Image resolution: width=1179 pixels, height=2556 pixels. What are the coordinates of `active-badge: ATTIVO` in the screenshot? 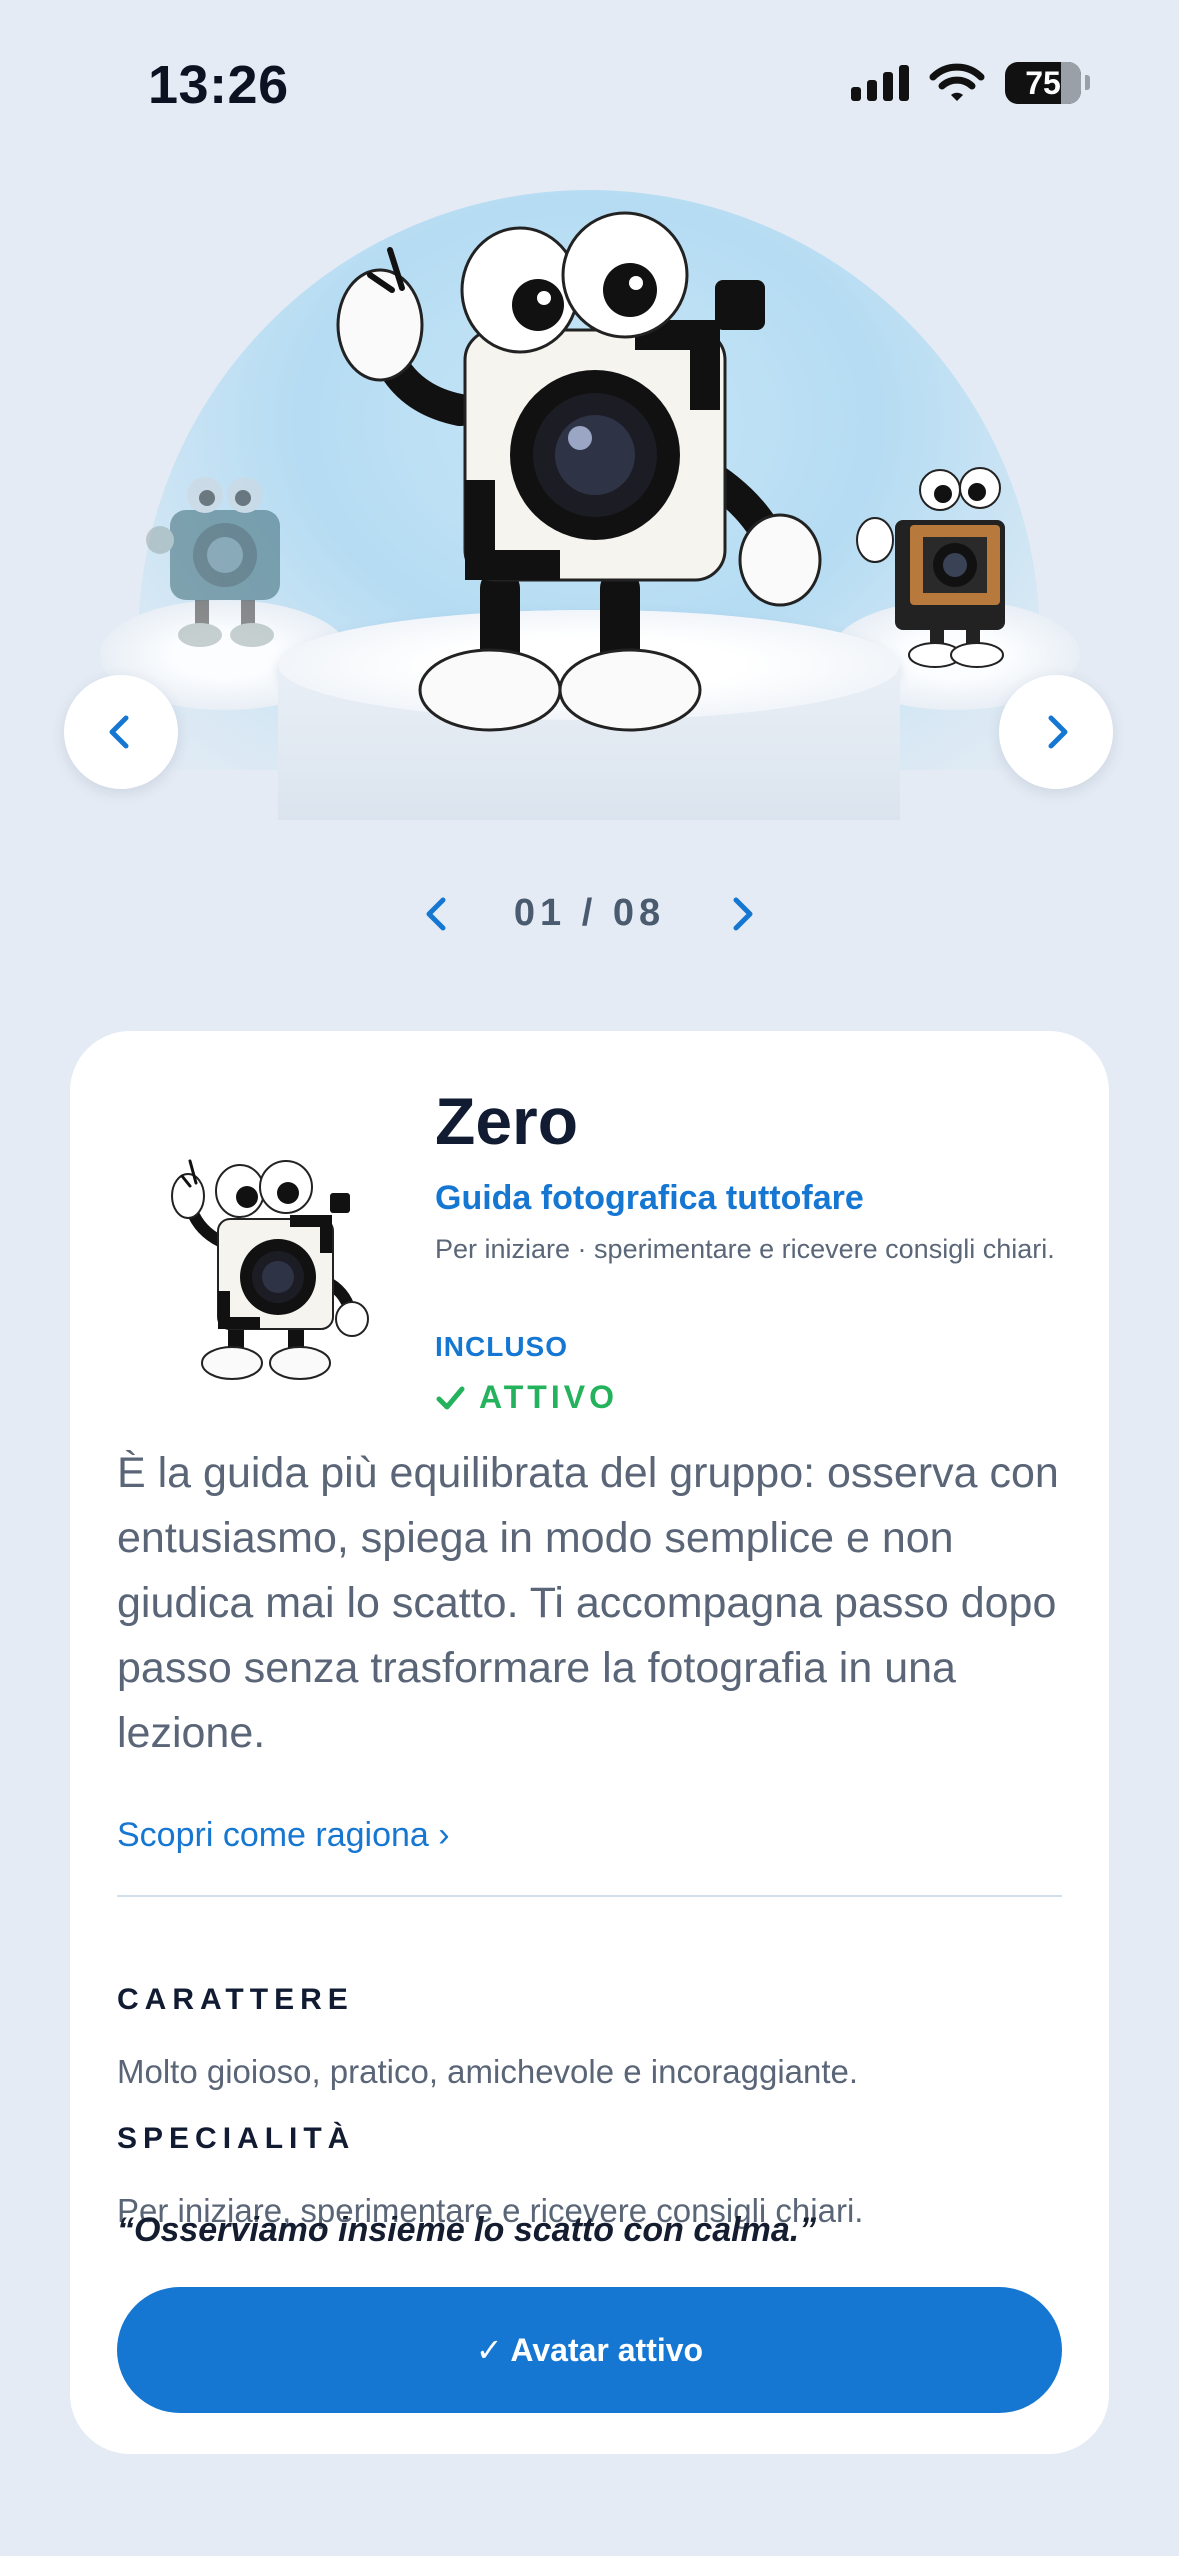 It's located at (526, 1397).